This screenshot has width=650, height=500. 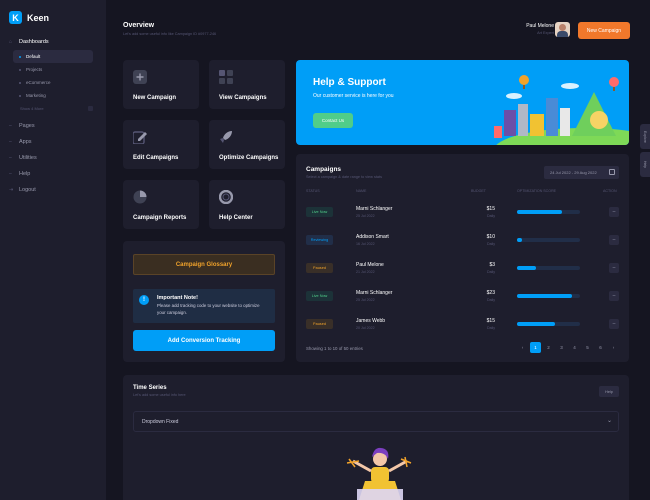 I want to click on tile-new-campaign: New Campaign, so click(x=161, y=84).